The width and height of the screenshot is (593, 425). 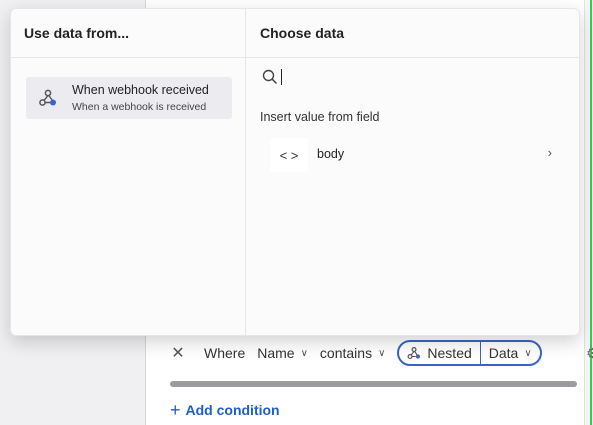 I want to click on field-select: Name ∨, so click(x=282, y=353).